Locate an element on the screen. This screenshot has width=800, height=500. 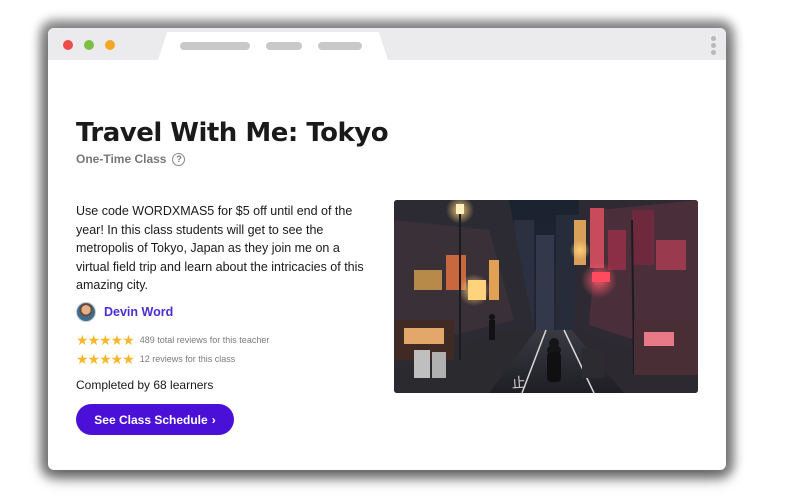
class-type-label: One-Time Class is located at coordinates (121, 159).